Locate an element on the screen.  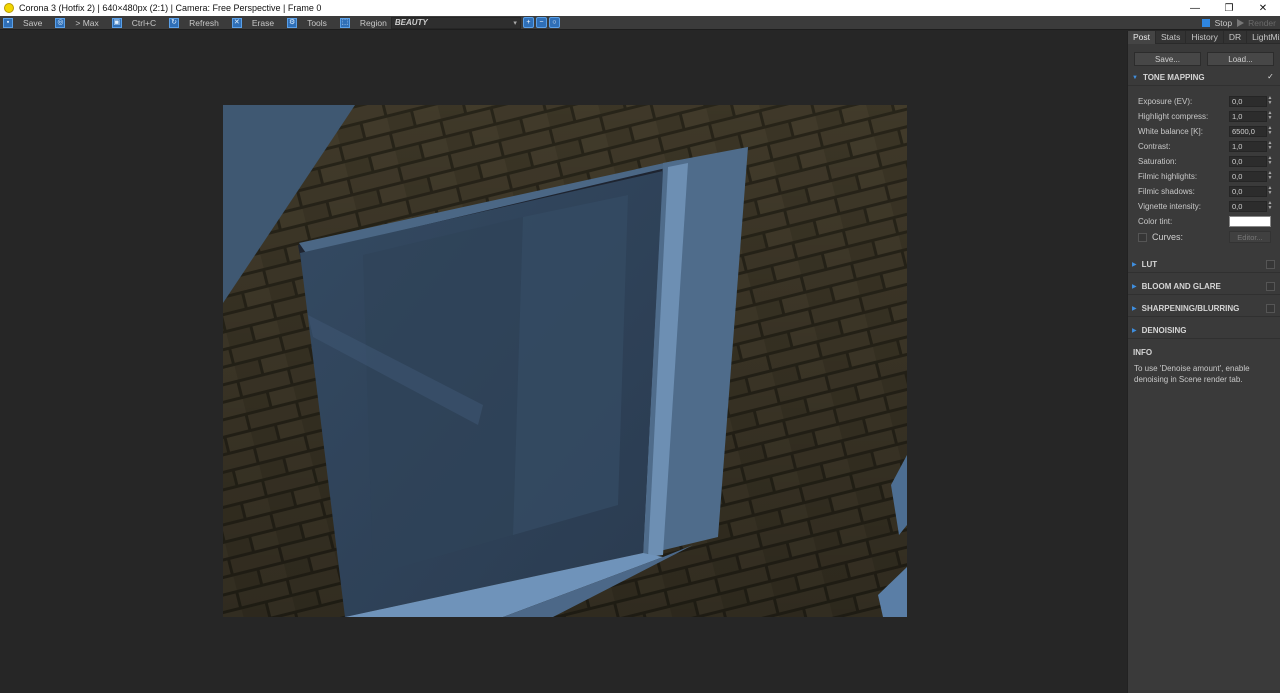
stop-button: Stop is located at coordinates (1224, 23).